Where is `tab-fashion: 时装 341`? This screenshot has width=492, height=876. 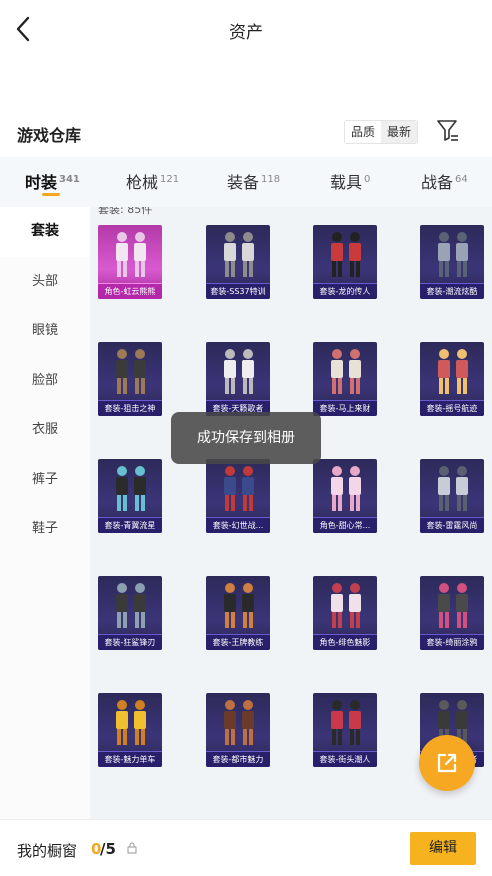 tab-fashion: 时装 341 is located at coordinates (52, 181).